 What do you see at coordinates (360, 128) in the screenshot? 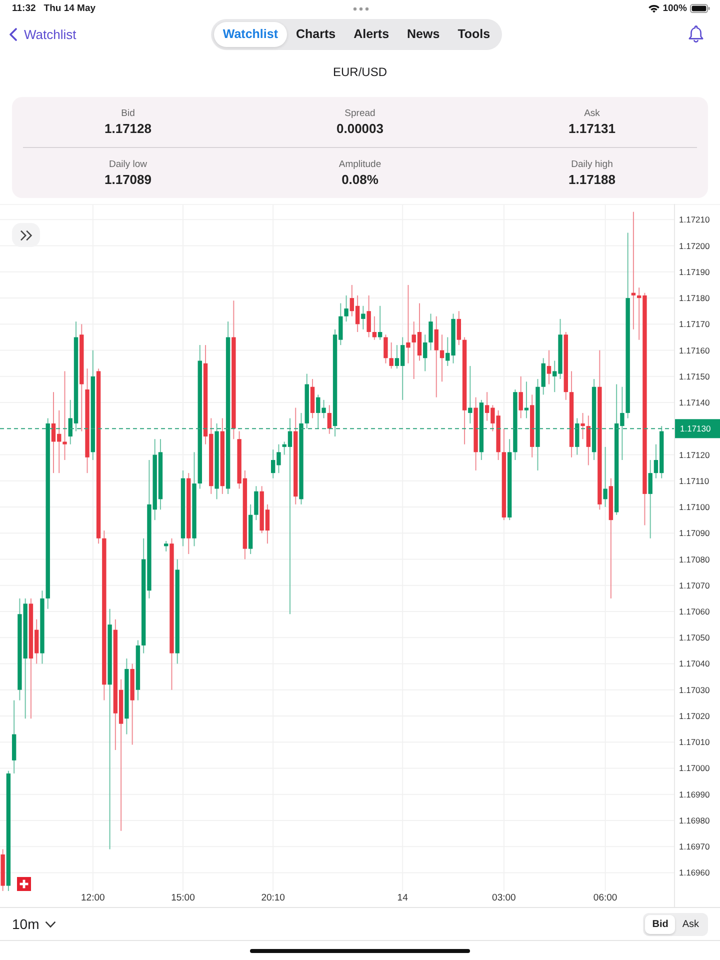
I see `quote-value: 0.00003` at bounding box center [360, 128].